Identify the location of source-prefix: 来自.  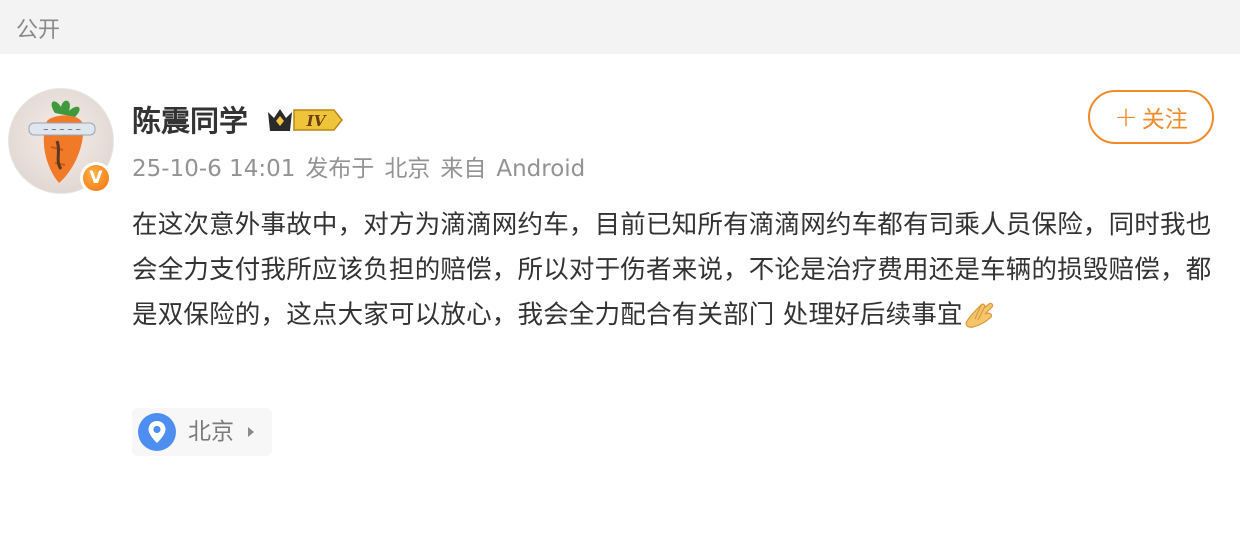
(463, 169).